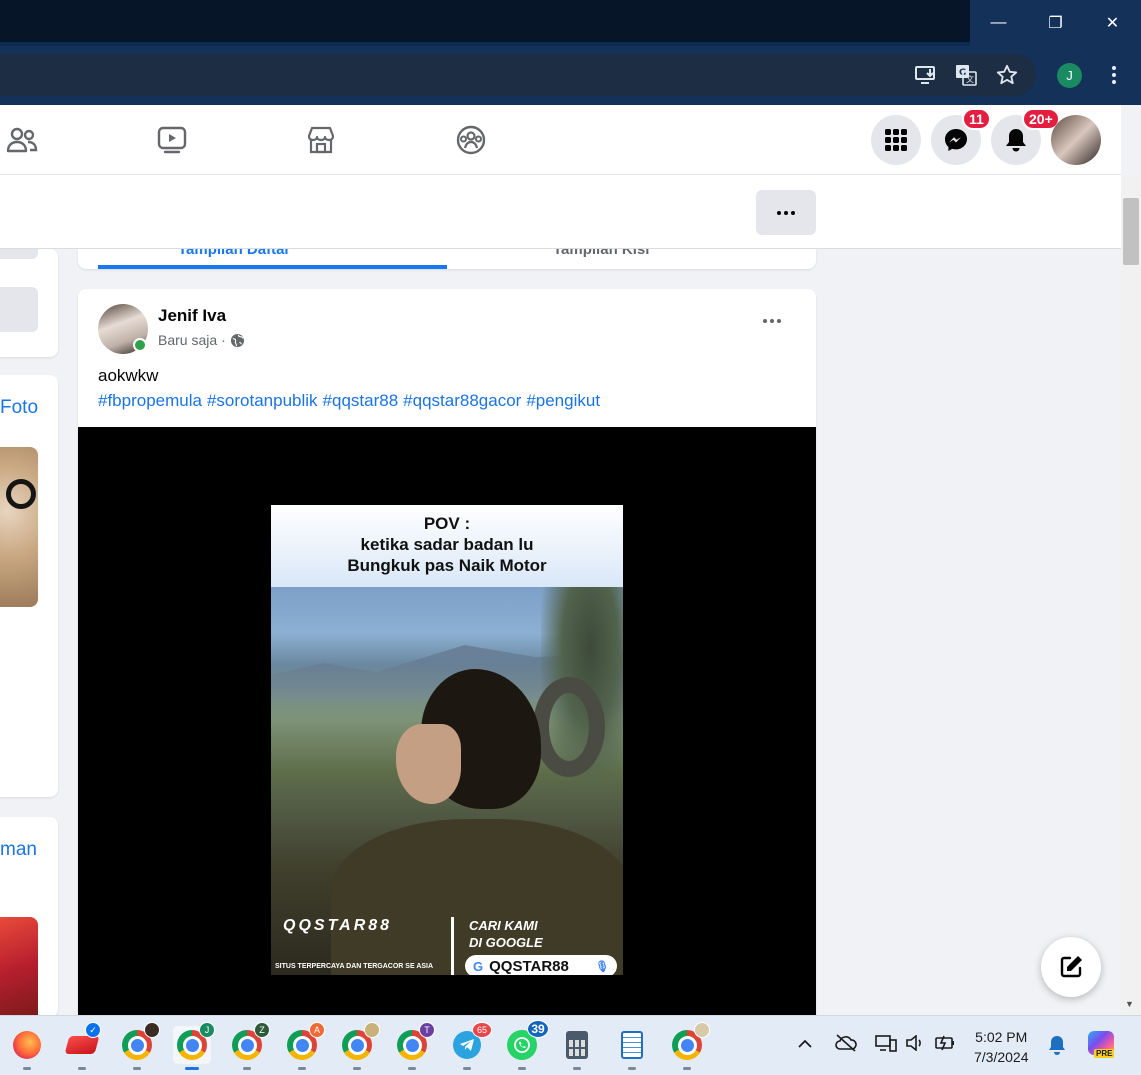 The width and height of the screenshot is (1141, 1075). What do you see at coordinates (482, 1030) in the screenshot?
I see `telegram-badge: 65` at bounding box center [482, 1030].